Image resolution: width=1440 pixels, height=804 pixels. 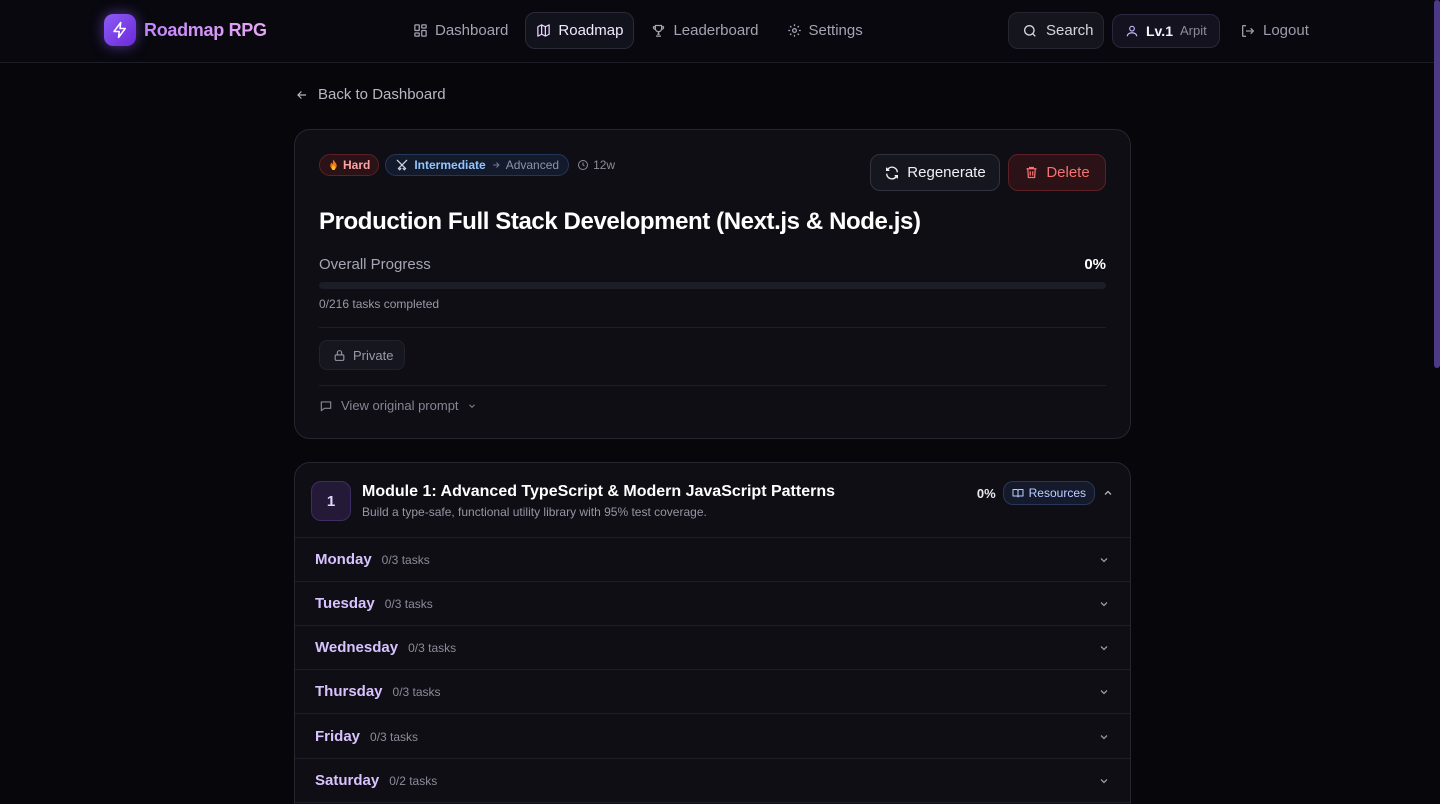 I want to click on view-prompt-label: View original prompt, so click(x=400, y=405).